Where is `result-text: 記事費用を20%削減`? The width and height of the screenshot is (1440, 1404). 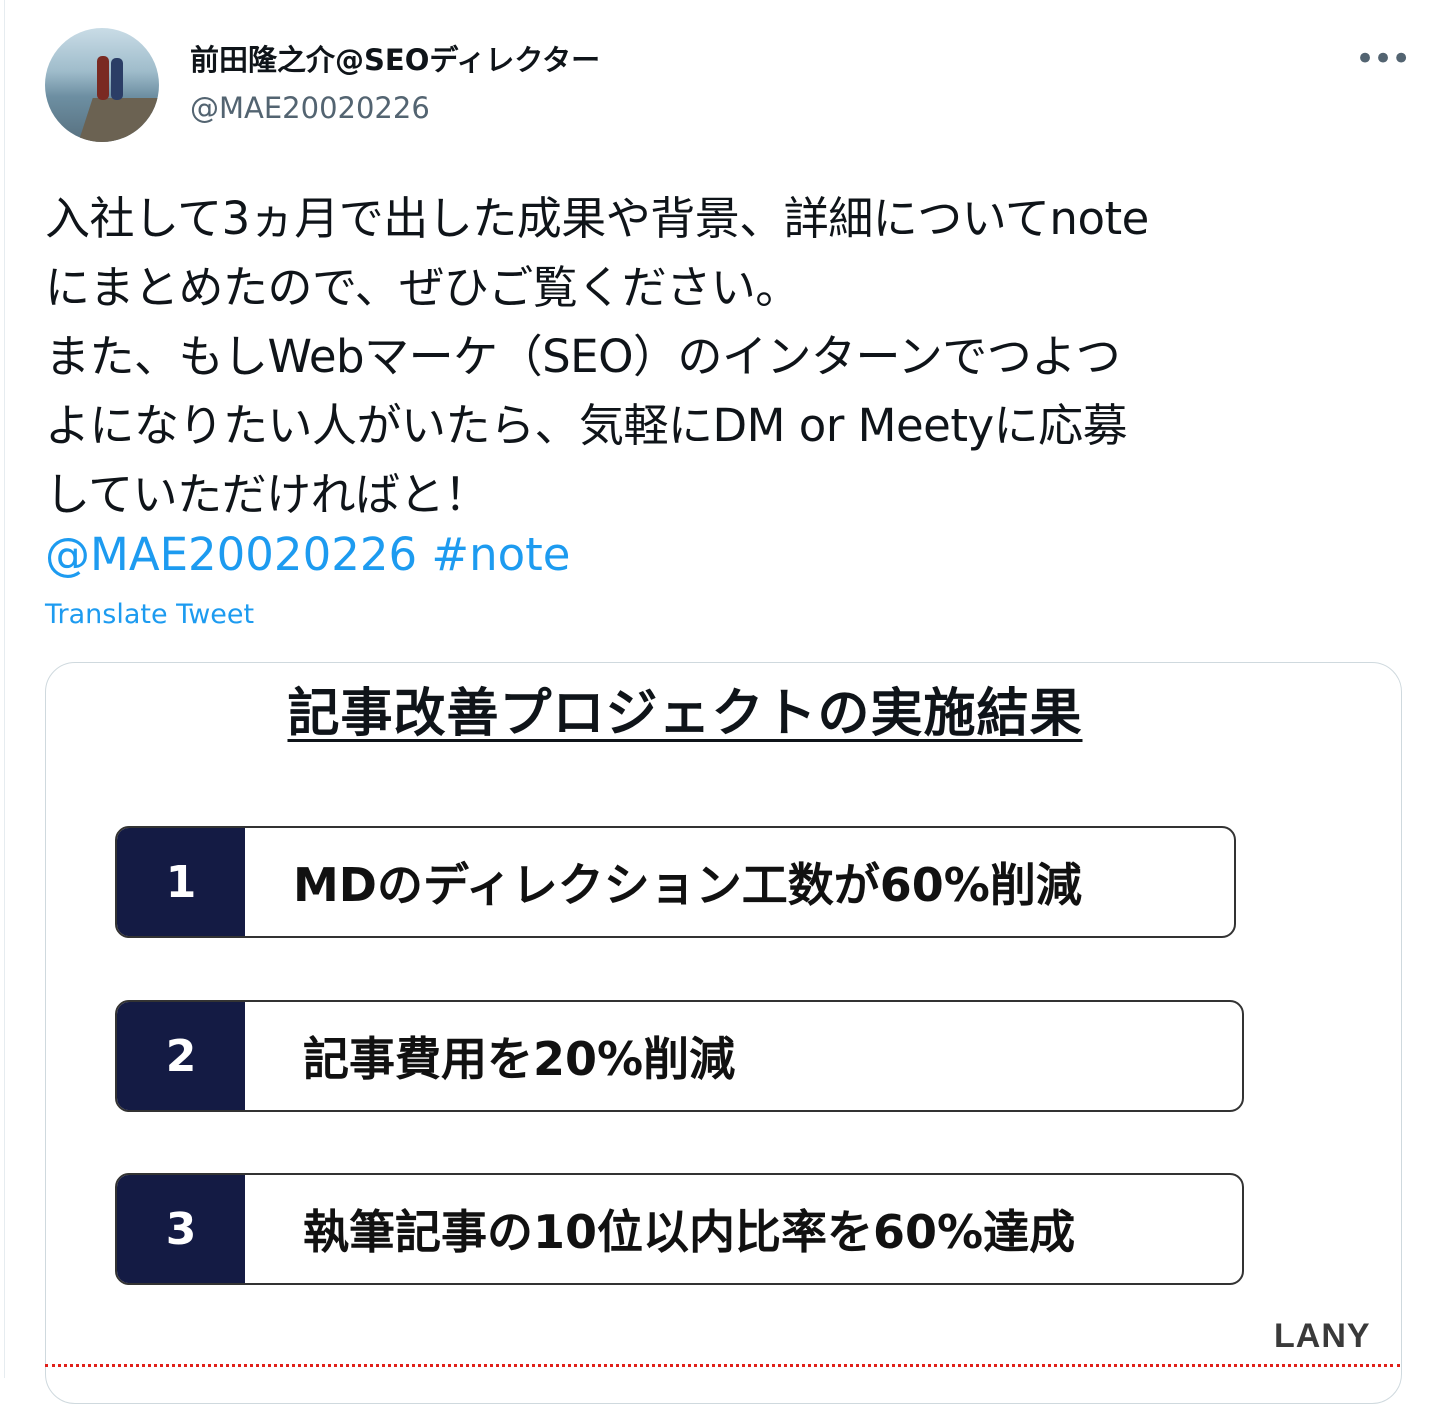
result-text: 記事費用を20%削減 is located at coordinates (519, 1059).